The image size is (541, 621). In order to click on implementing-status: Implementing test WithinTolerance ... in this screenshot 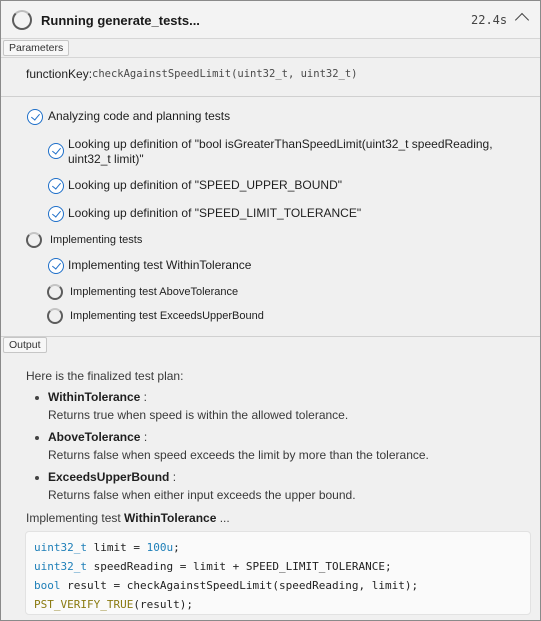, I will do `click(128, 518)`.